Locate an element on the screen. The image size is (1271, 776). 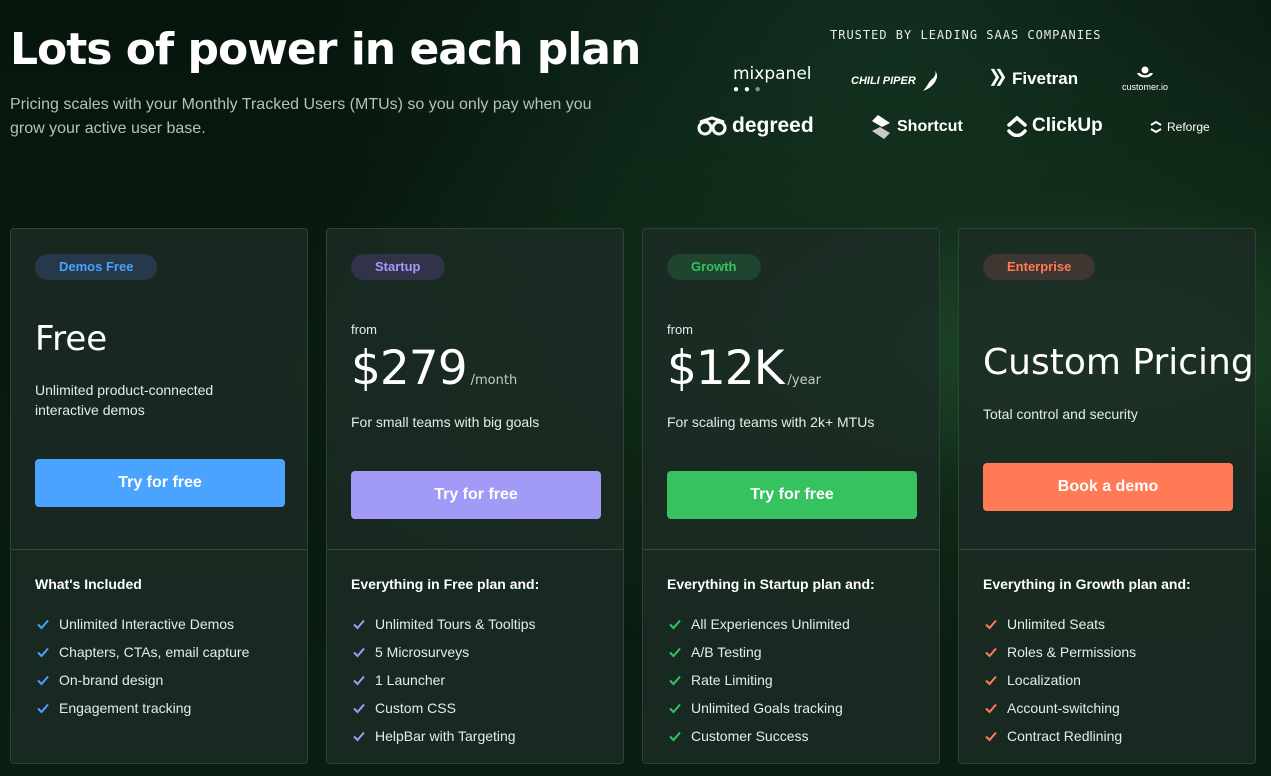
feature-item: Account-switching is located at coordinates (1059, 708).